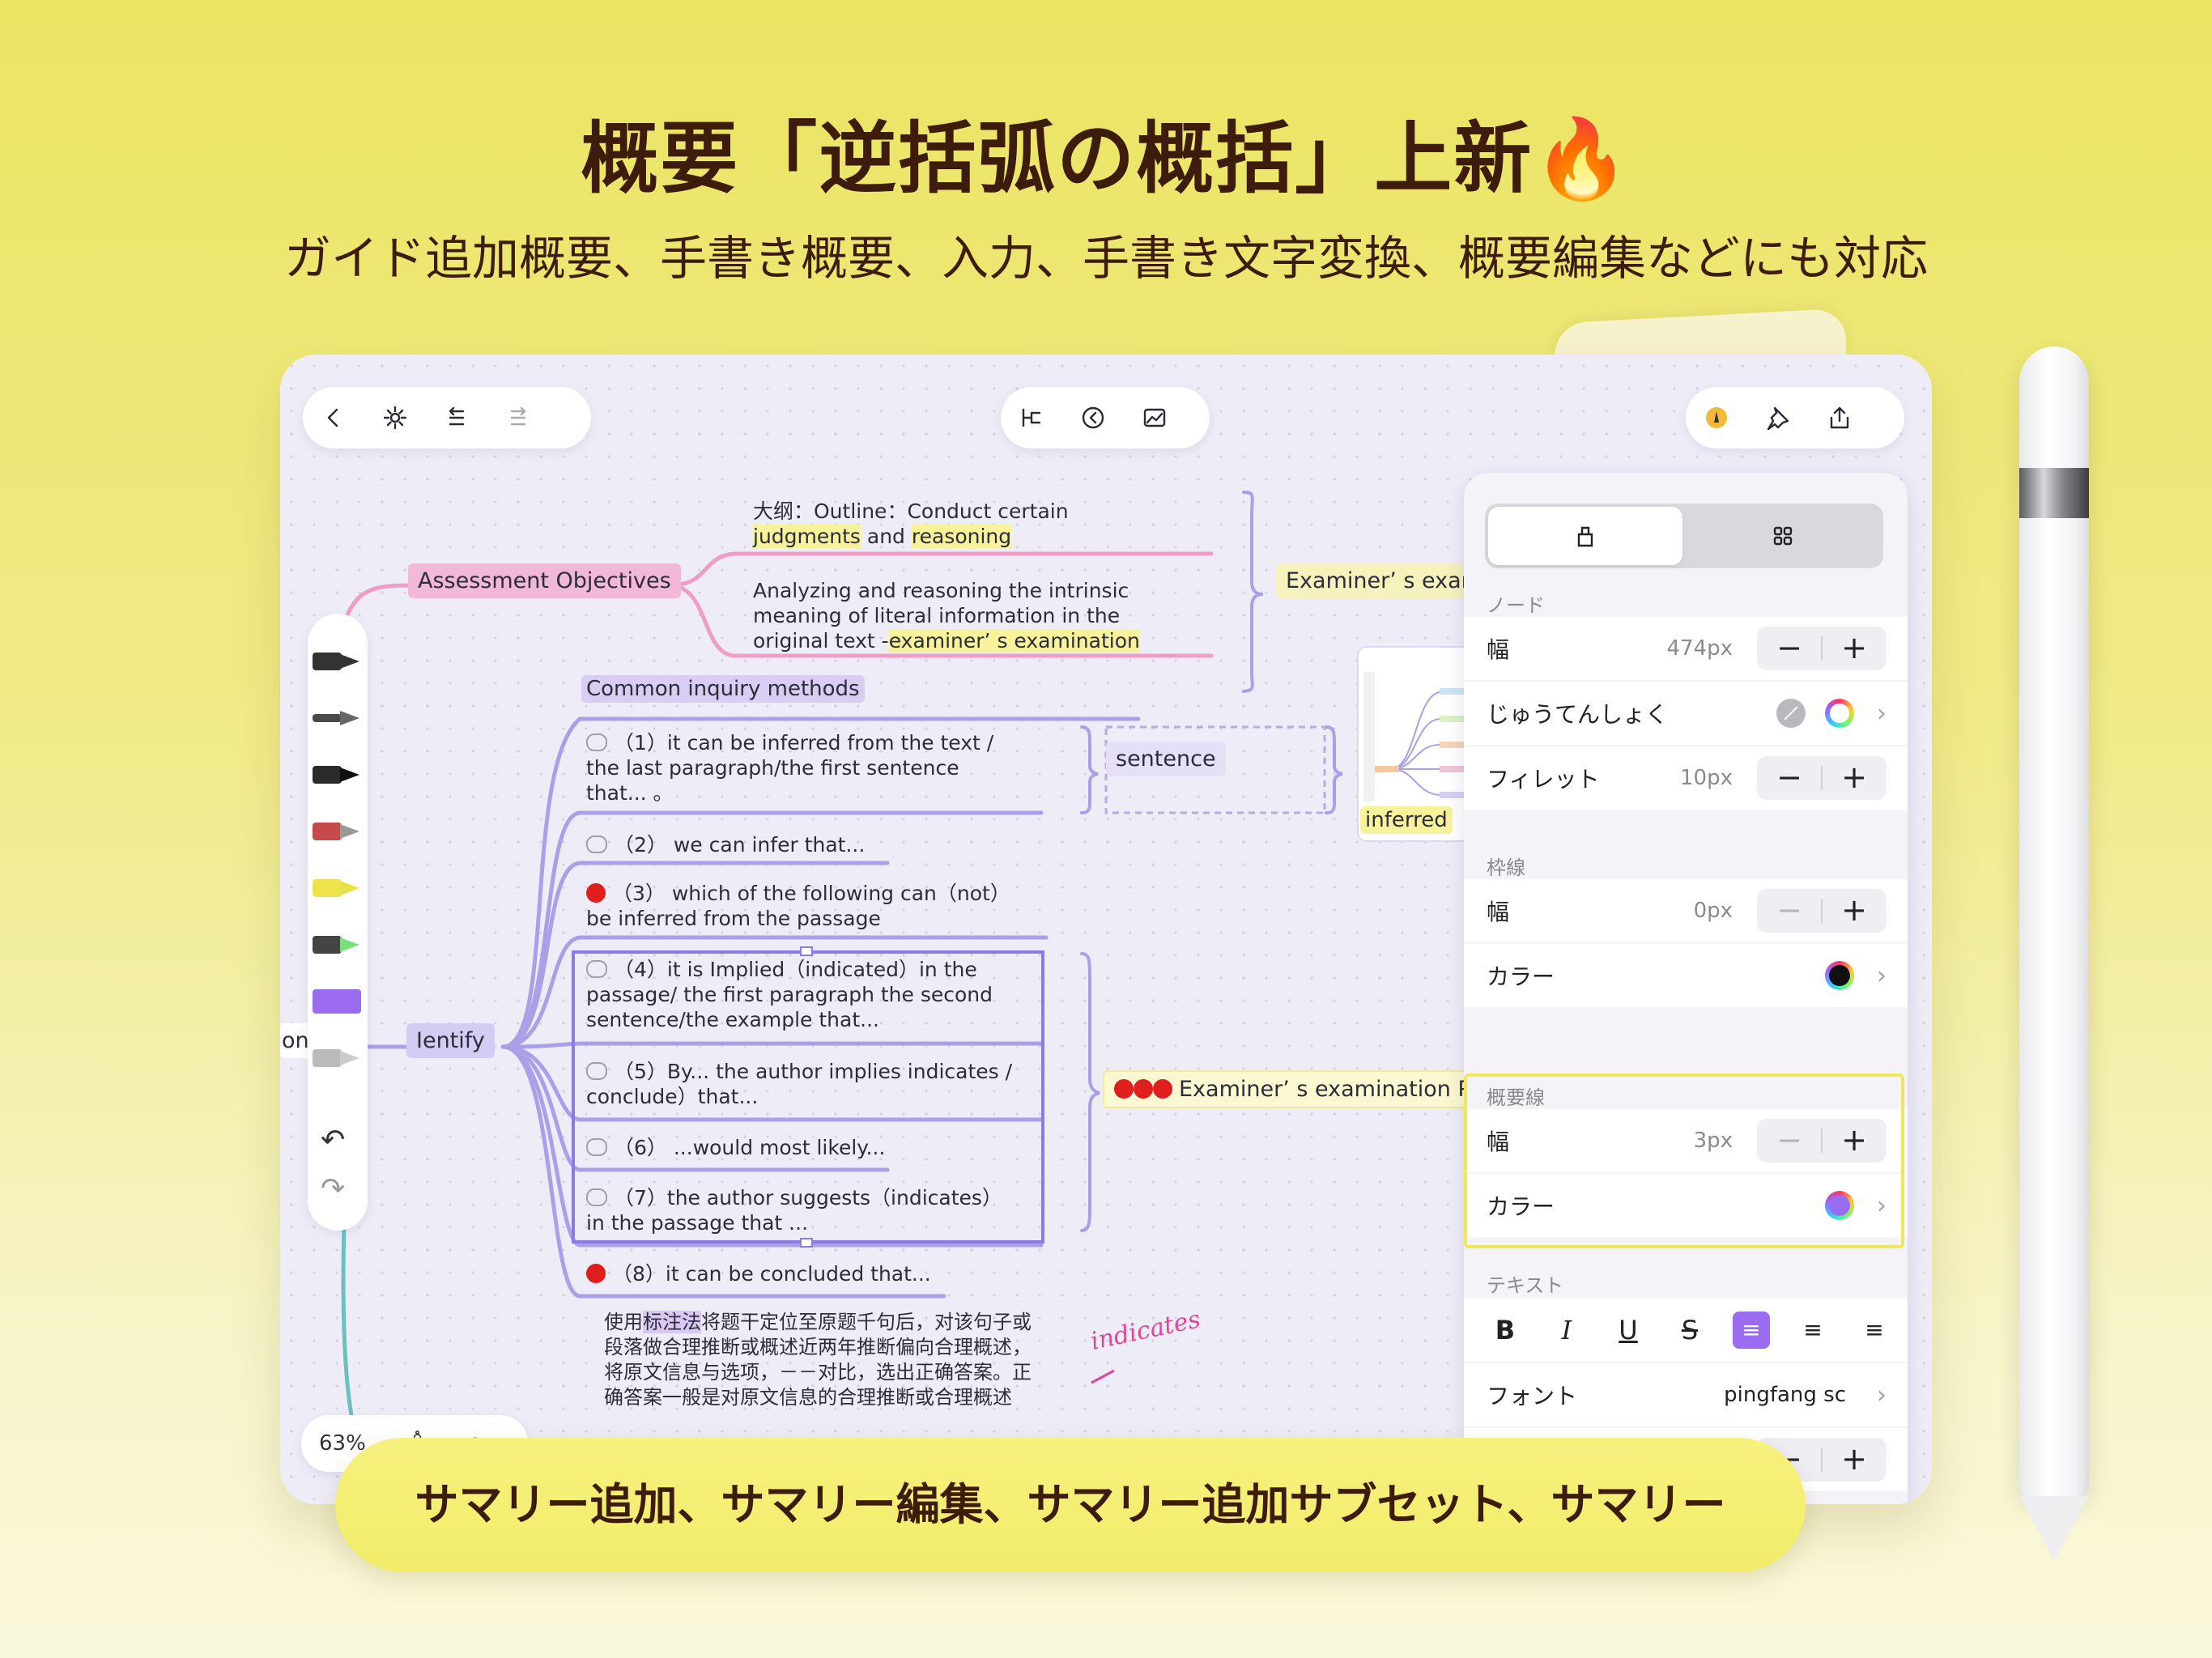  What do you see at coordinates (1752, 1330) in the screenshot?
I see `align-left-icon: ≡` at bounding box center [1752, 1330].